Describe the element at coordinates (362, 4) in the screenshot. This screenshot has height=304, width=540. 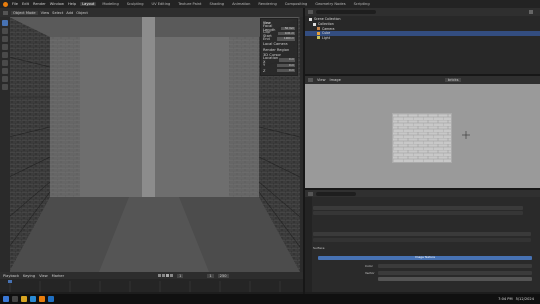
I see `tab-scripting: Scripting` at that location.